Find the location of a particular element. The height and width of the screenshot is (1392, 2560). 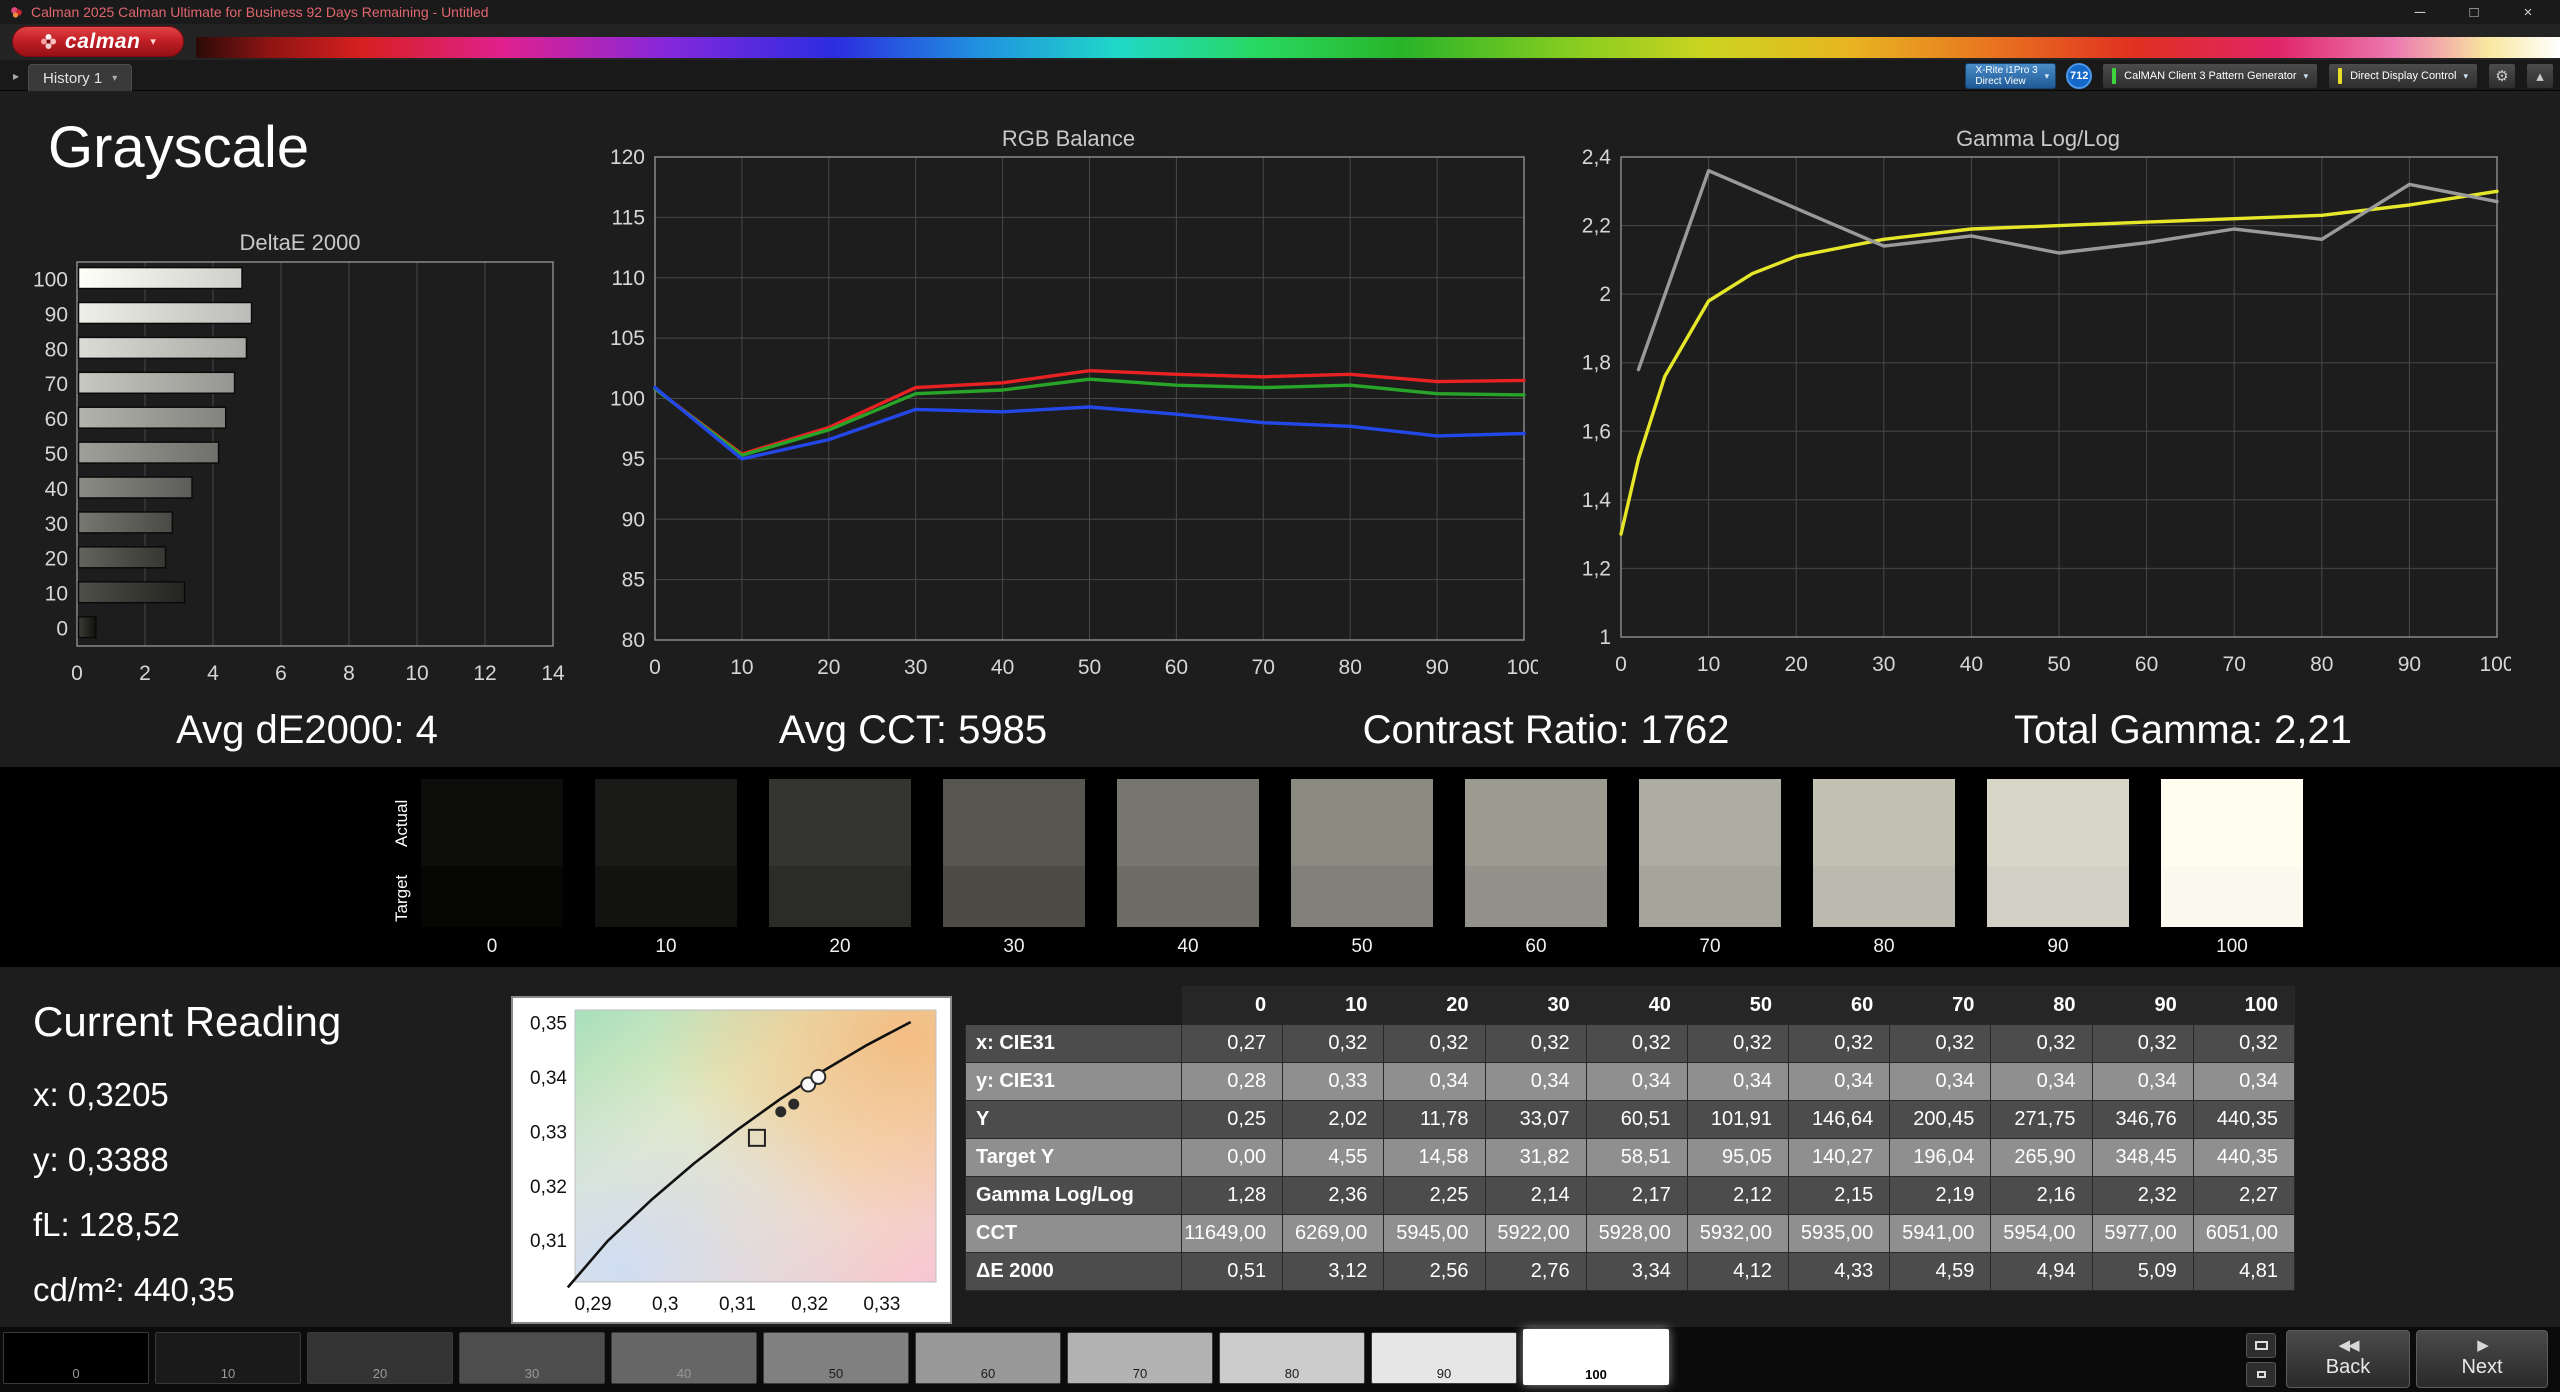

table-cell: 2,17 is located at coordinates (1636, 1195).